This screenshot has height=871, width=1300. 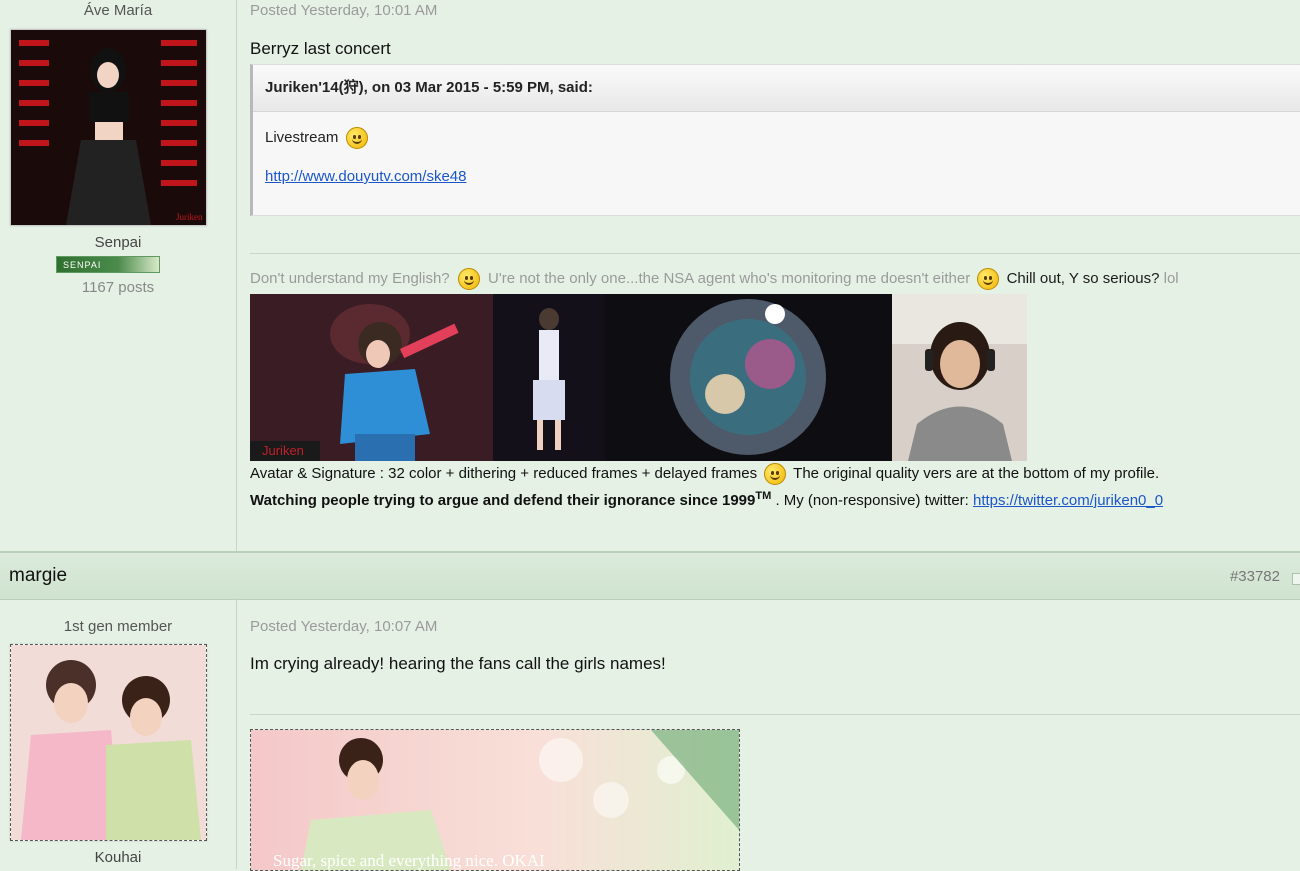 What do you see at coordinates (468, 279) in the screenshot?
I see `confused-smiley-icon` at bounding box center [468, 279].